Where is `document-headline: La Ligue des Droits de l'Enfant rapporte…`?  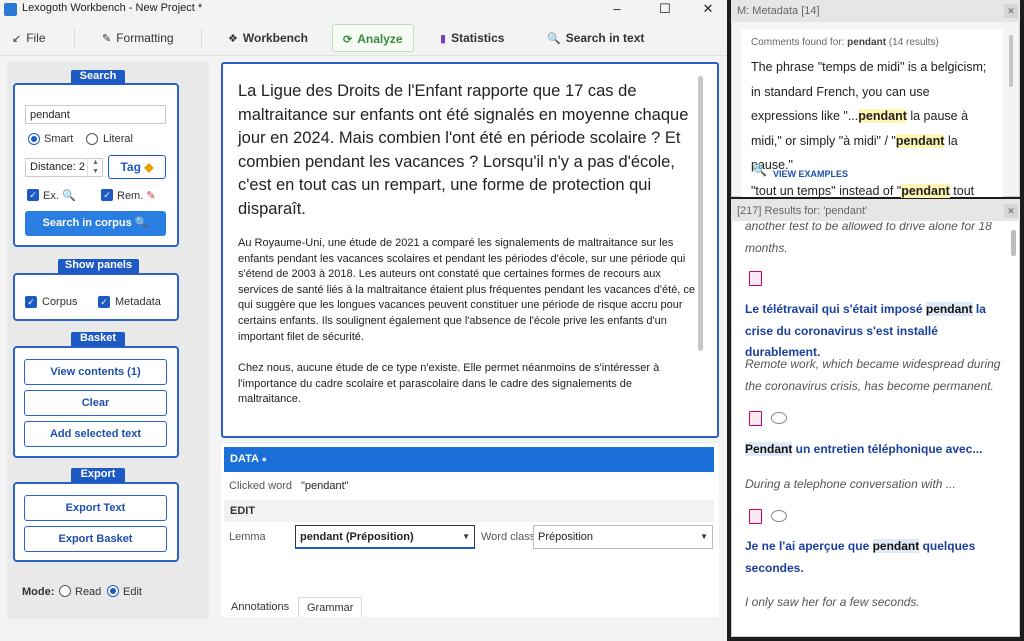 document-headline: La Ligue des Droits de l'Enfant rapporte… is located at coordinates (468, 150).